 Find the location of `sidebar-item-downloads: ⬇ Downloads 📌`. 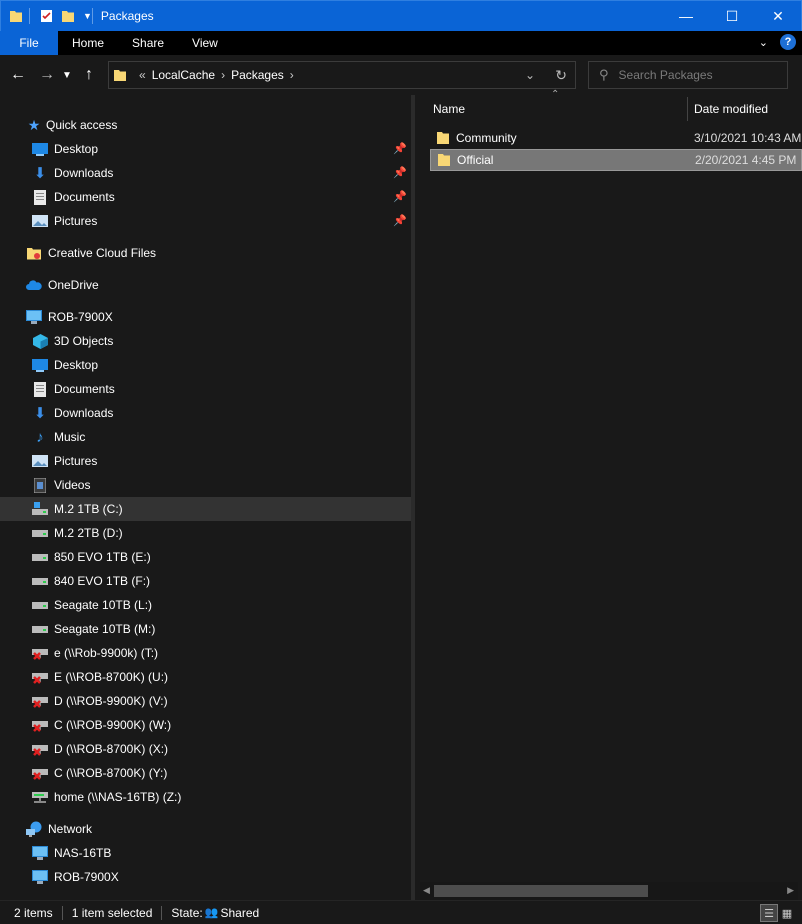

sidebar-item-downloads: ⬇ Downloads 📌 is located at coordinates (205, 173).